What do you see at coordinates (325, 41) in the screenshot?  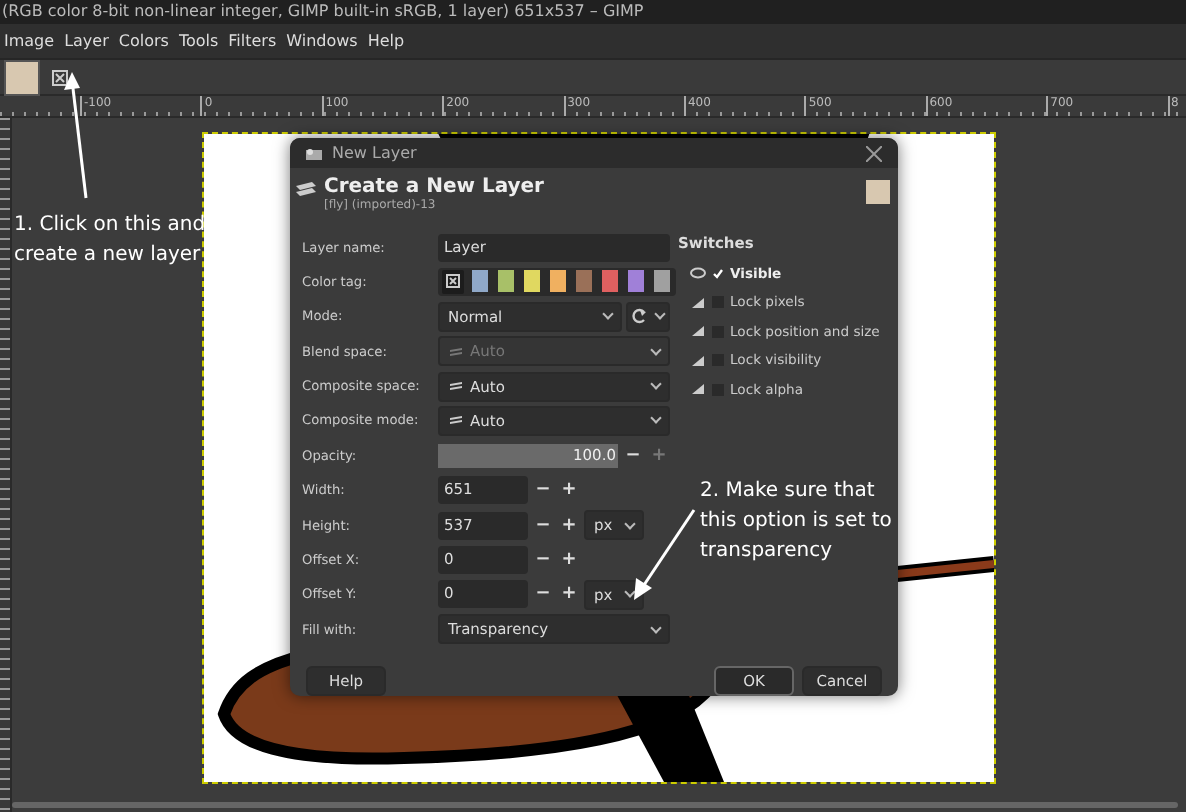 I see `menu-item: Windows` at bounding box center [325, 41].